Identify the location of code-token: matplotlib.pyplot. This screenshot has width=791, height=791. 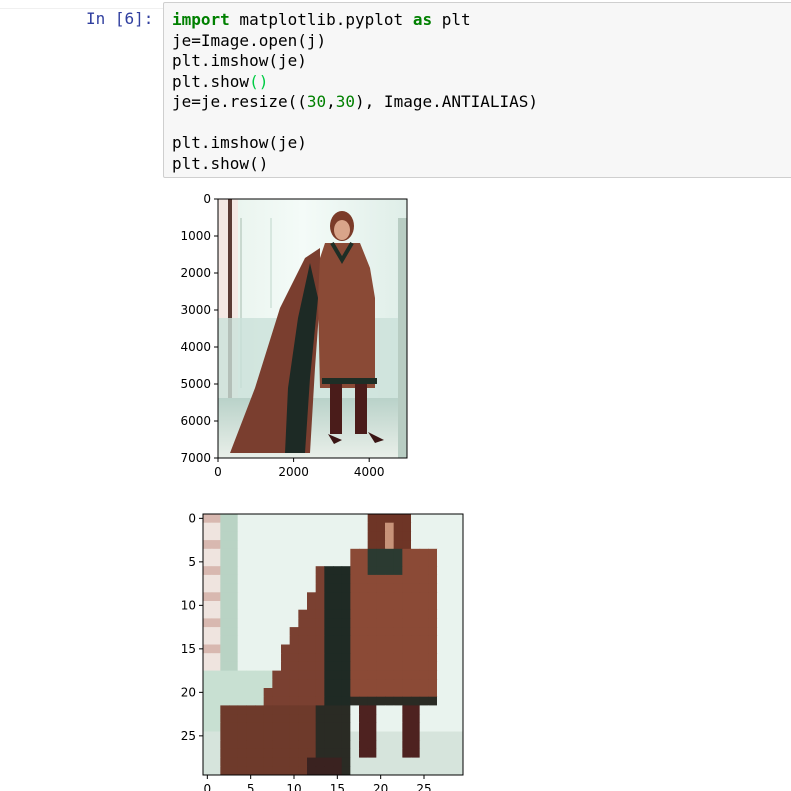
(321, 19).